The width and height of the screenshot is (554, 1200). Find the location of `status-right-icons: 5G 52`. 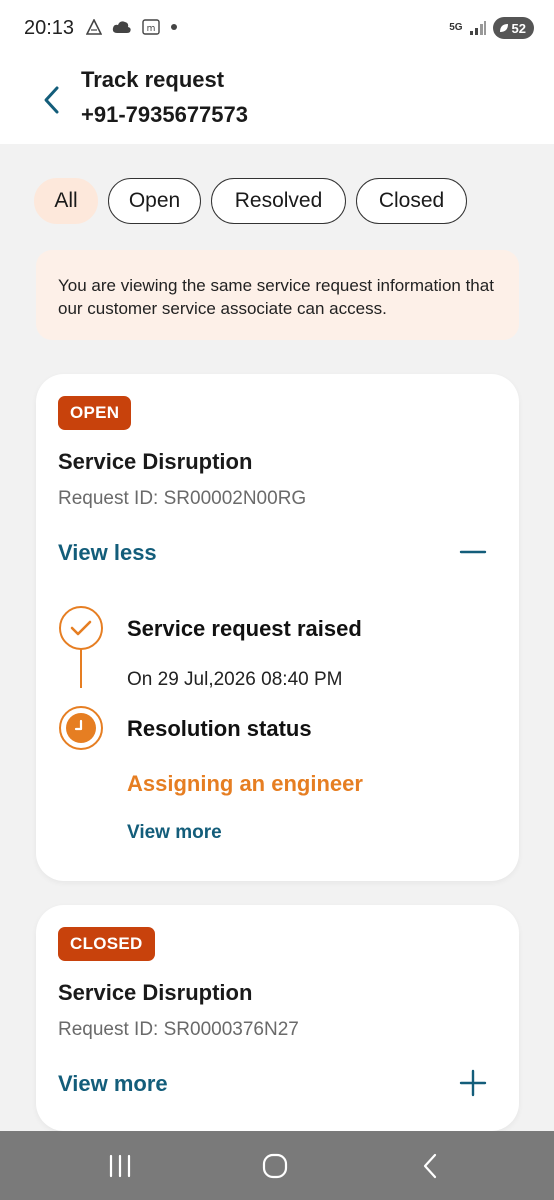

status-right-icons: 5G 52 is located at coordinates (491, 28).